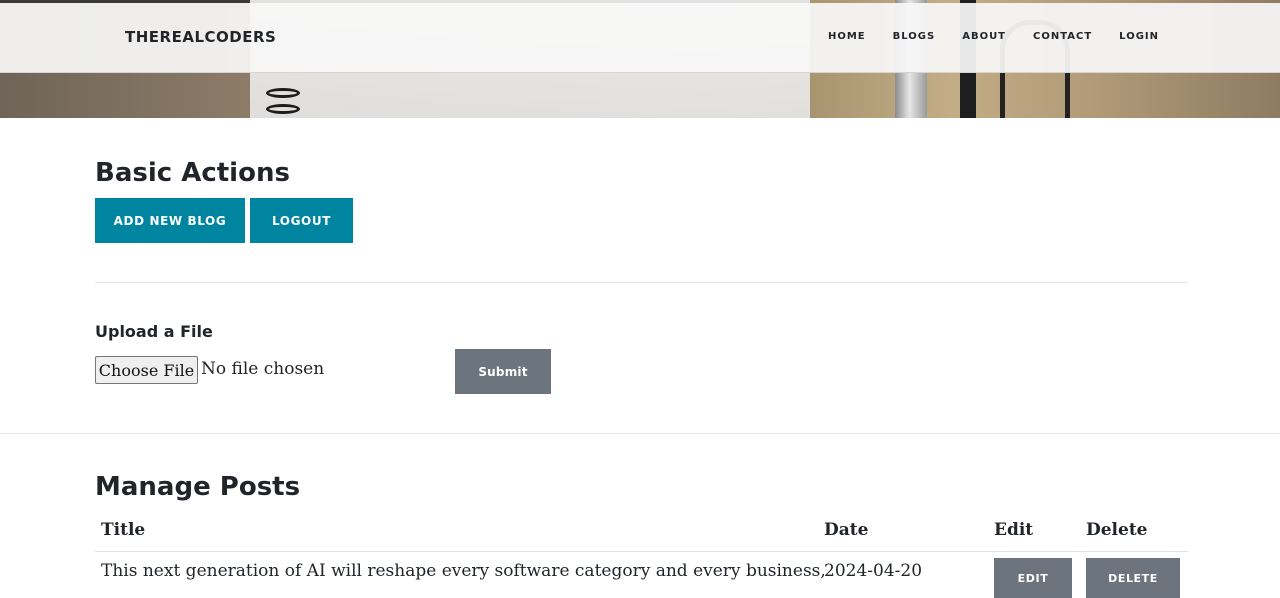  Describe the element at coordinates (301, 220) in the screenshot. I see `logout-button: LOGOUT` at that location.